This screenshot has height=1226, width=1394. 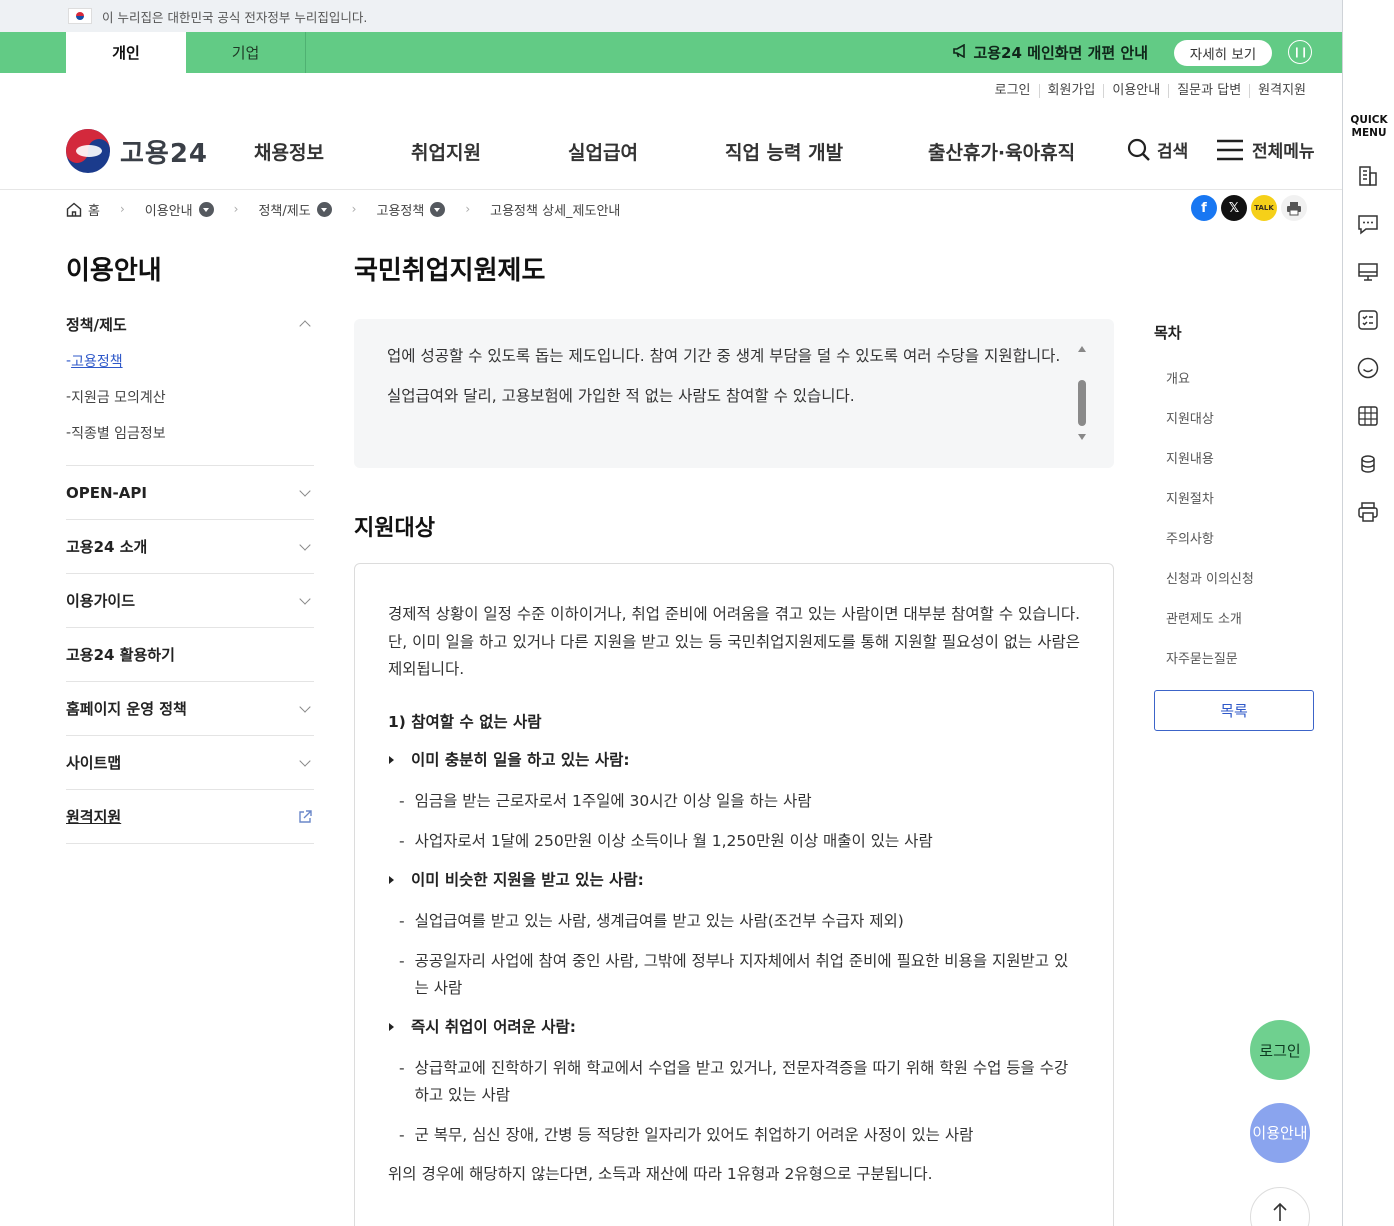 I want to click on toc-item: 관련제도 소개, so click(x=1210, y=628).